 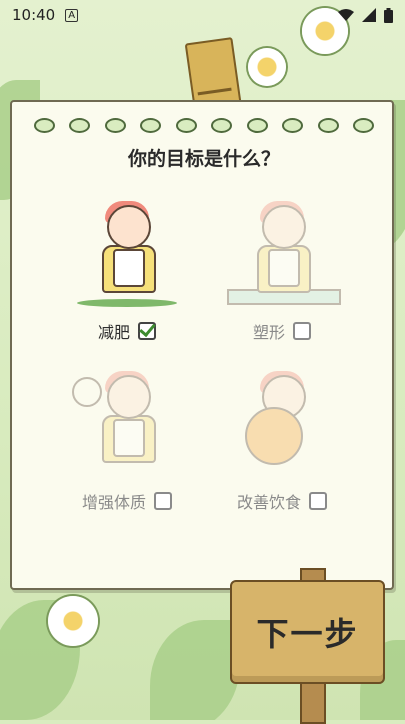 I want to click on option-lose-weight: 减肥, so click(x=127, y=270).